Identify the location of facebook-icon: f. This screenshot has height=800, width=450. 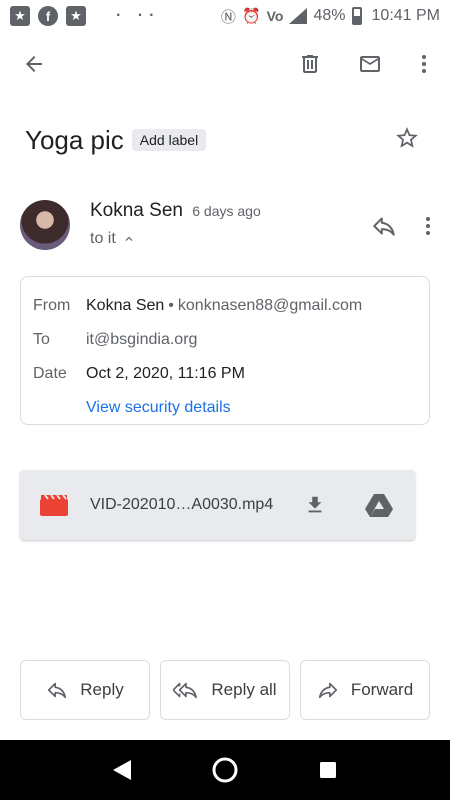
(48, 16).